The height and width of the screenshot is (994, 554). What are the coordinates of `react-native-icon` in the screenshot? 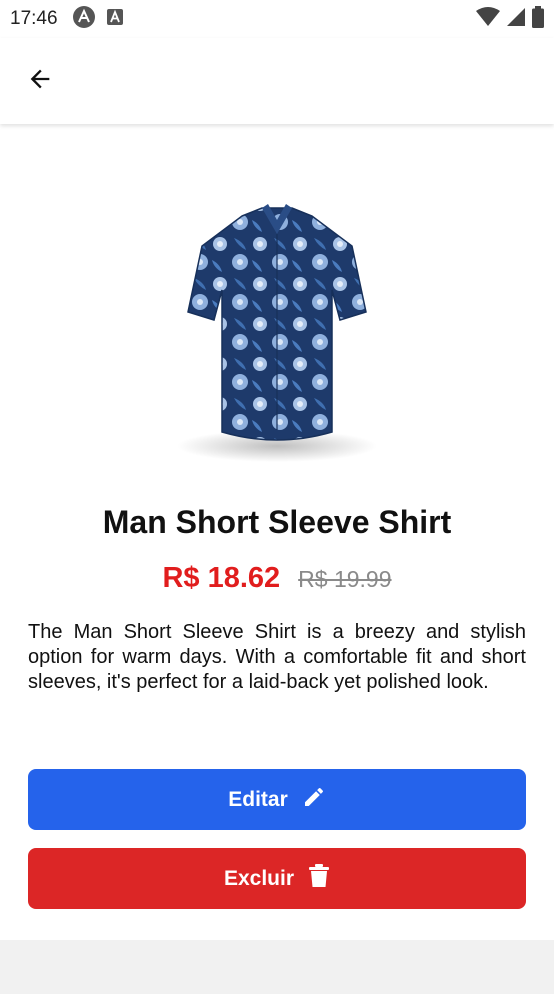 It's located at (84, 19).